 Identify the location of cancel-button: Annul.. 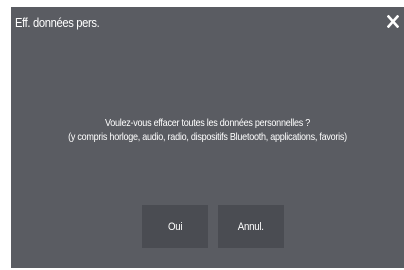
(251, 226).